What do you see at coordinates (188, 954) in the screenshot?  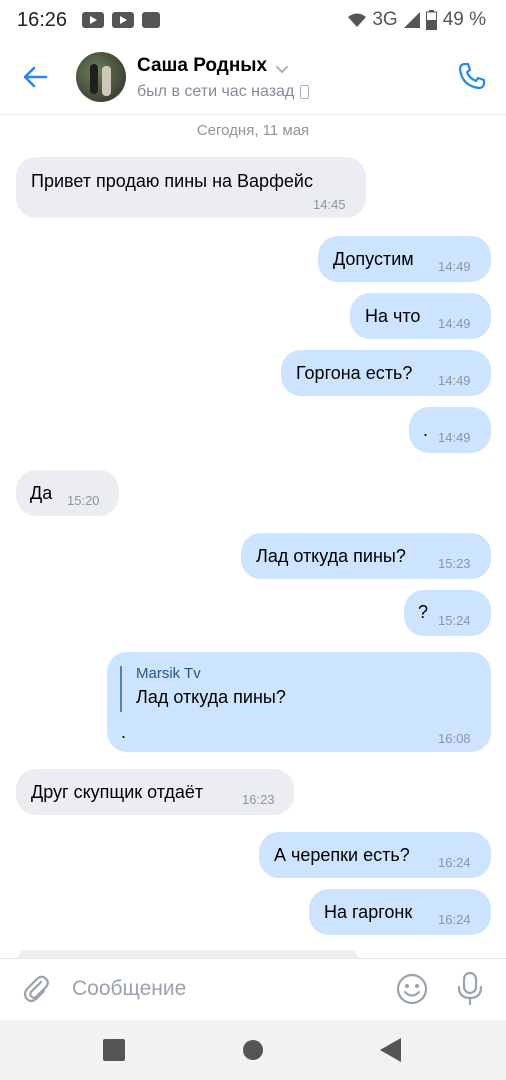 I see `partial-message-bubble` at bounding box center [188, 954].